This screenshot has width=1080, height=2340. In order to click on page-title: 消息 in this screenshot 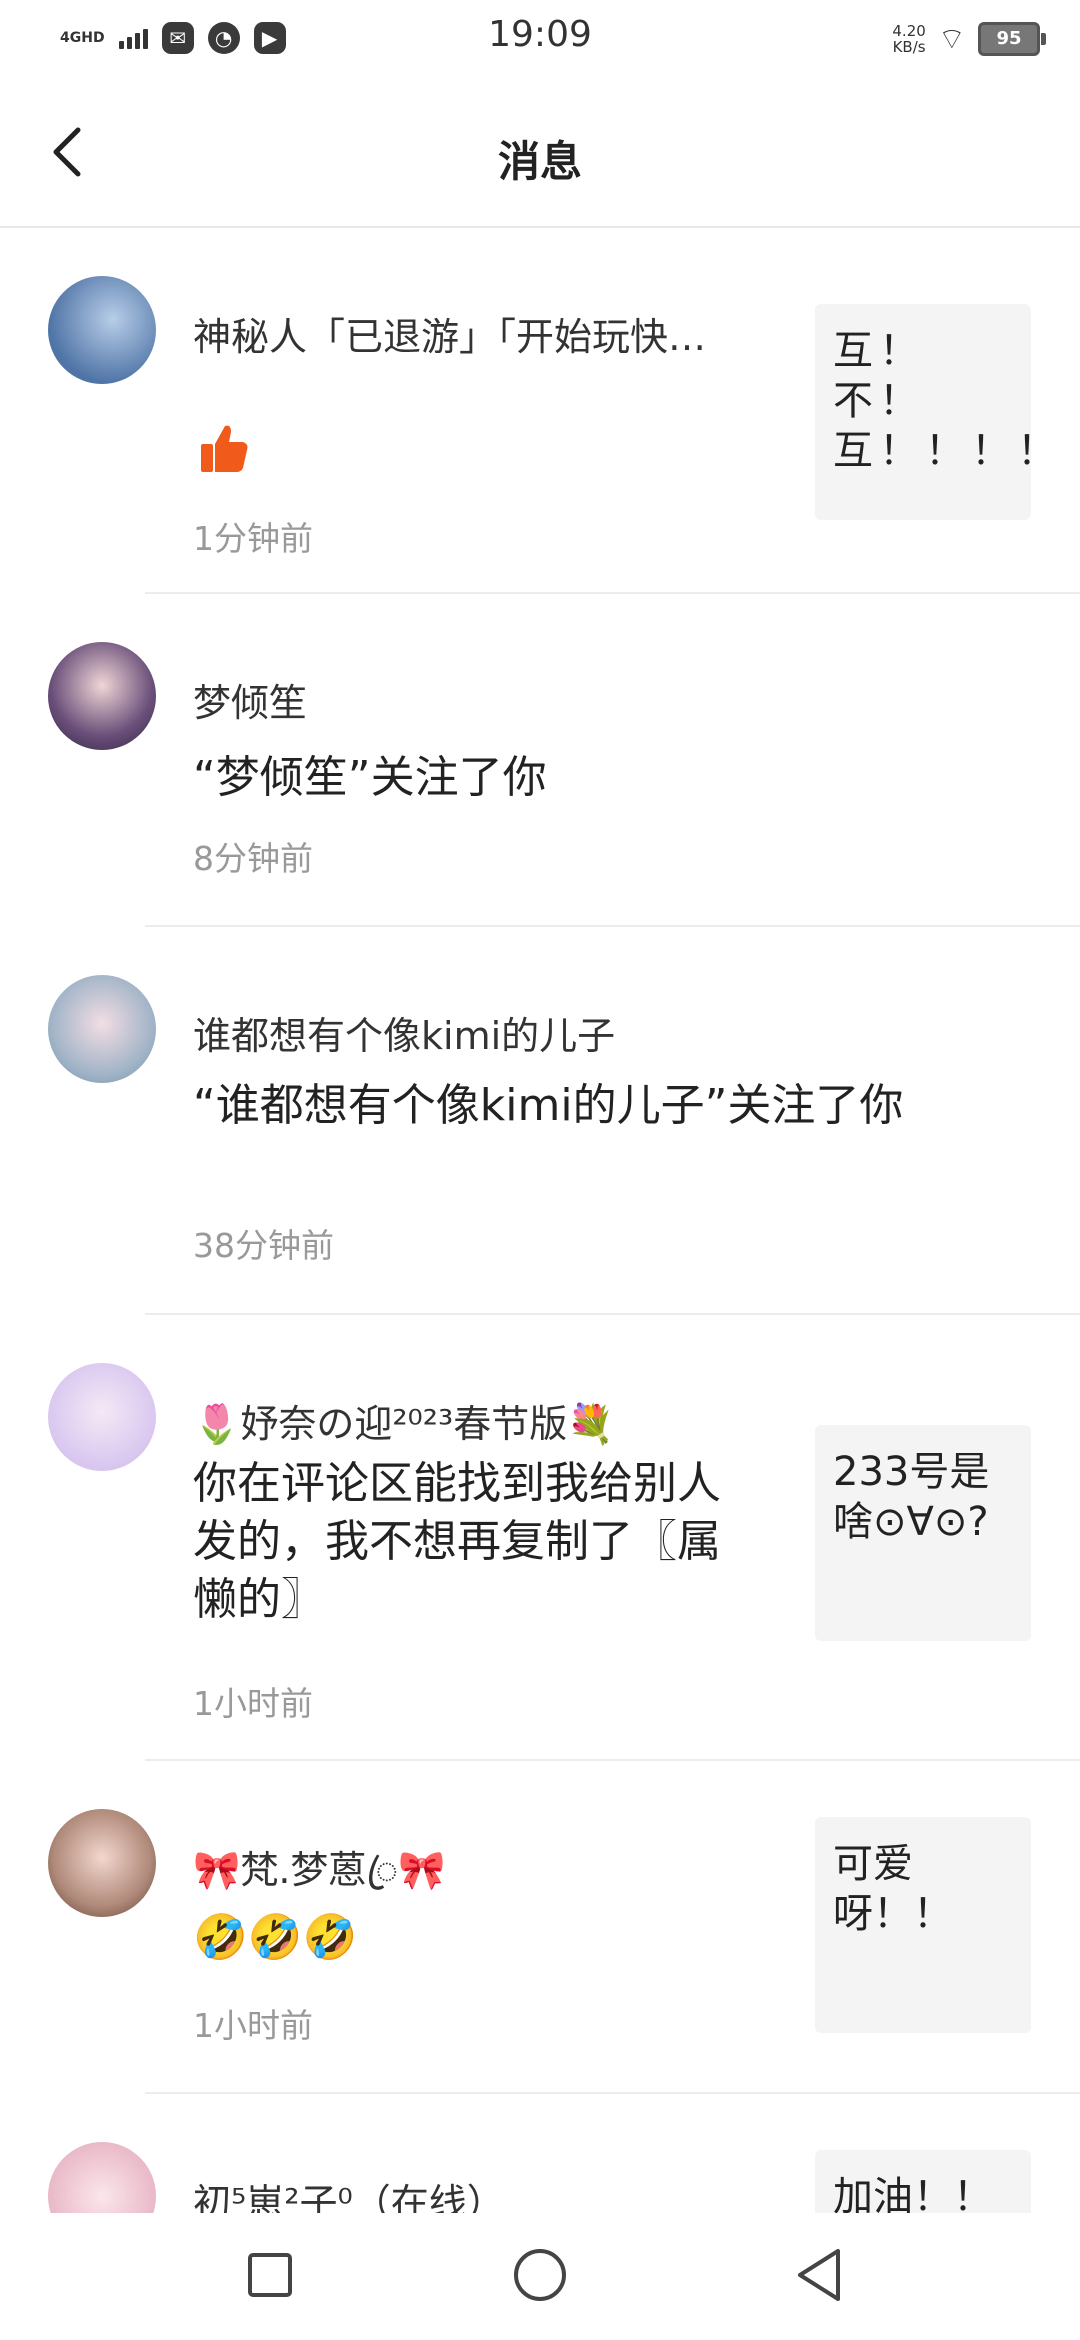, I will do `click(539, 161)`.